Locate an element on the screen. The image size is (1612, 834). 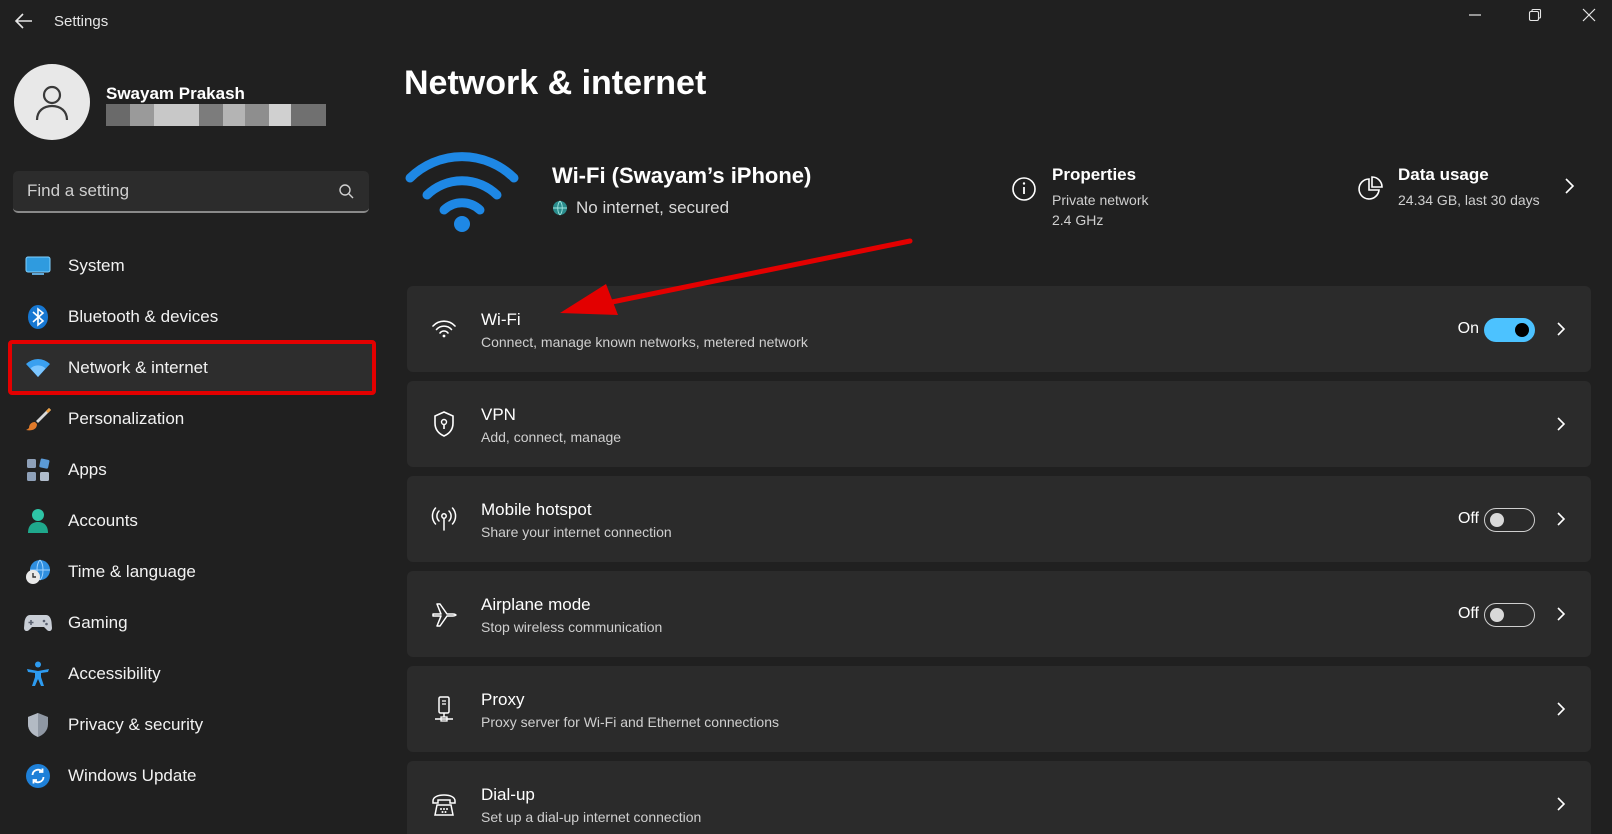
sidebar-item-accessibility: Accessibility is located at coordinates (192, 673).